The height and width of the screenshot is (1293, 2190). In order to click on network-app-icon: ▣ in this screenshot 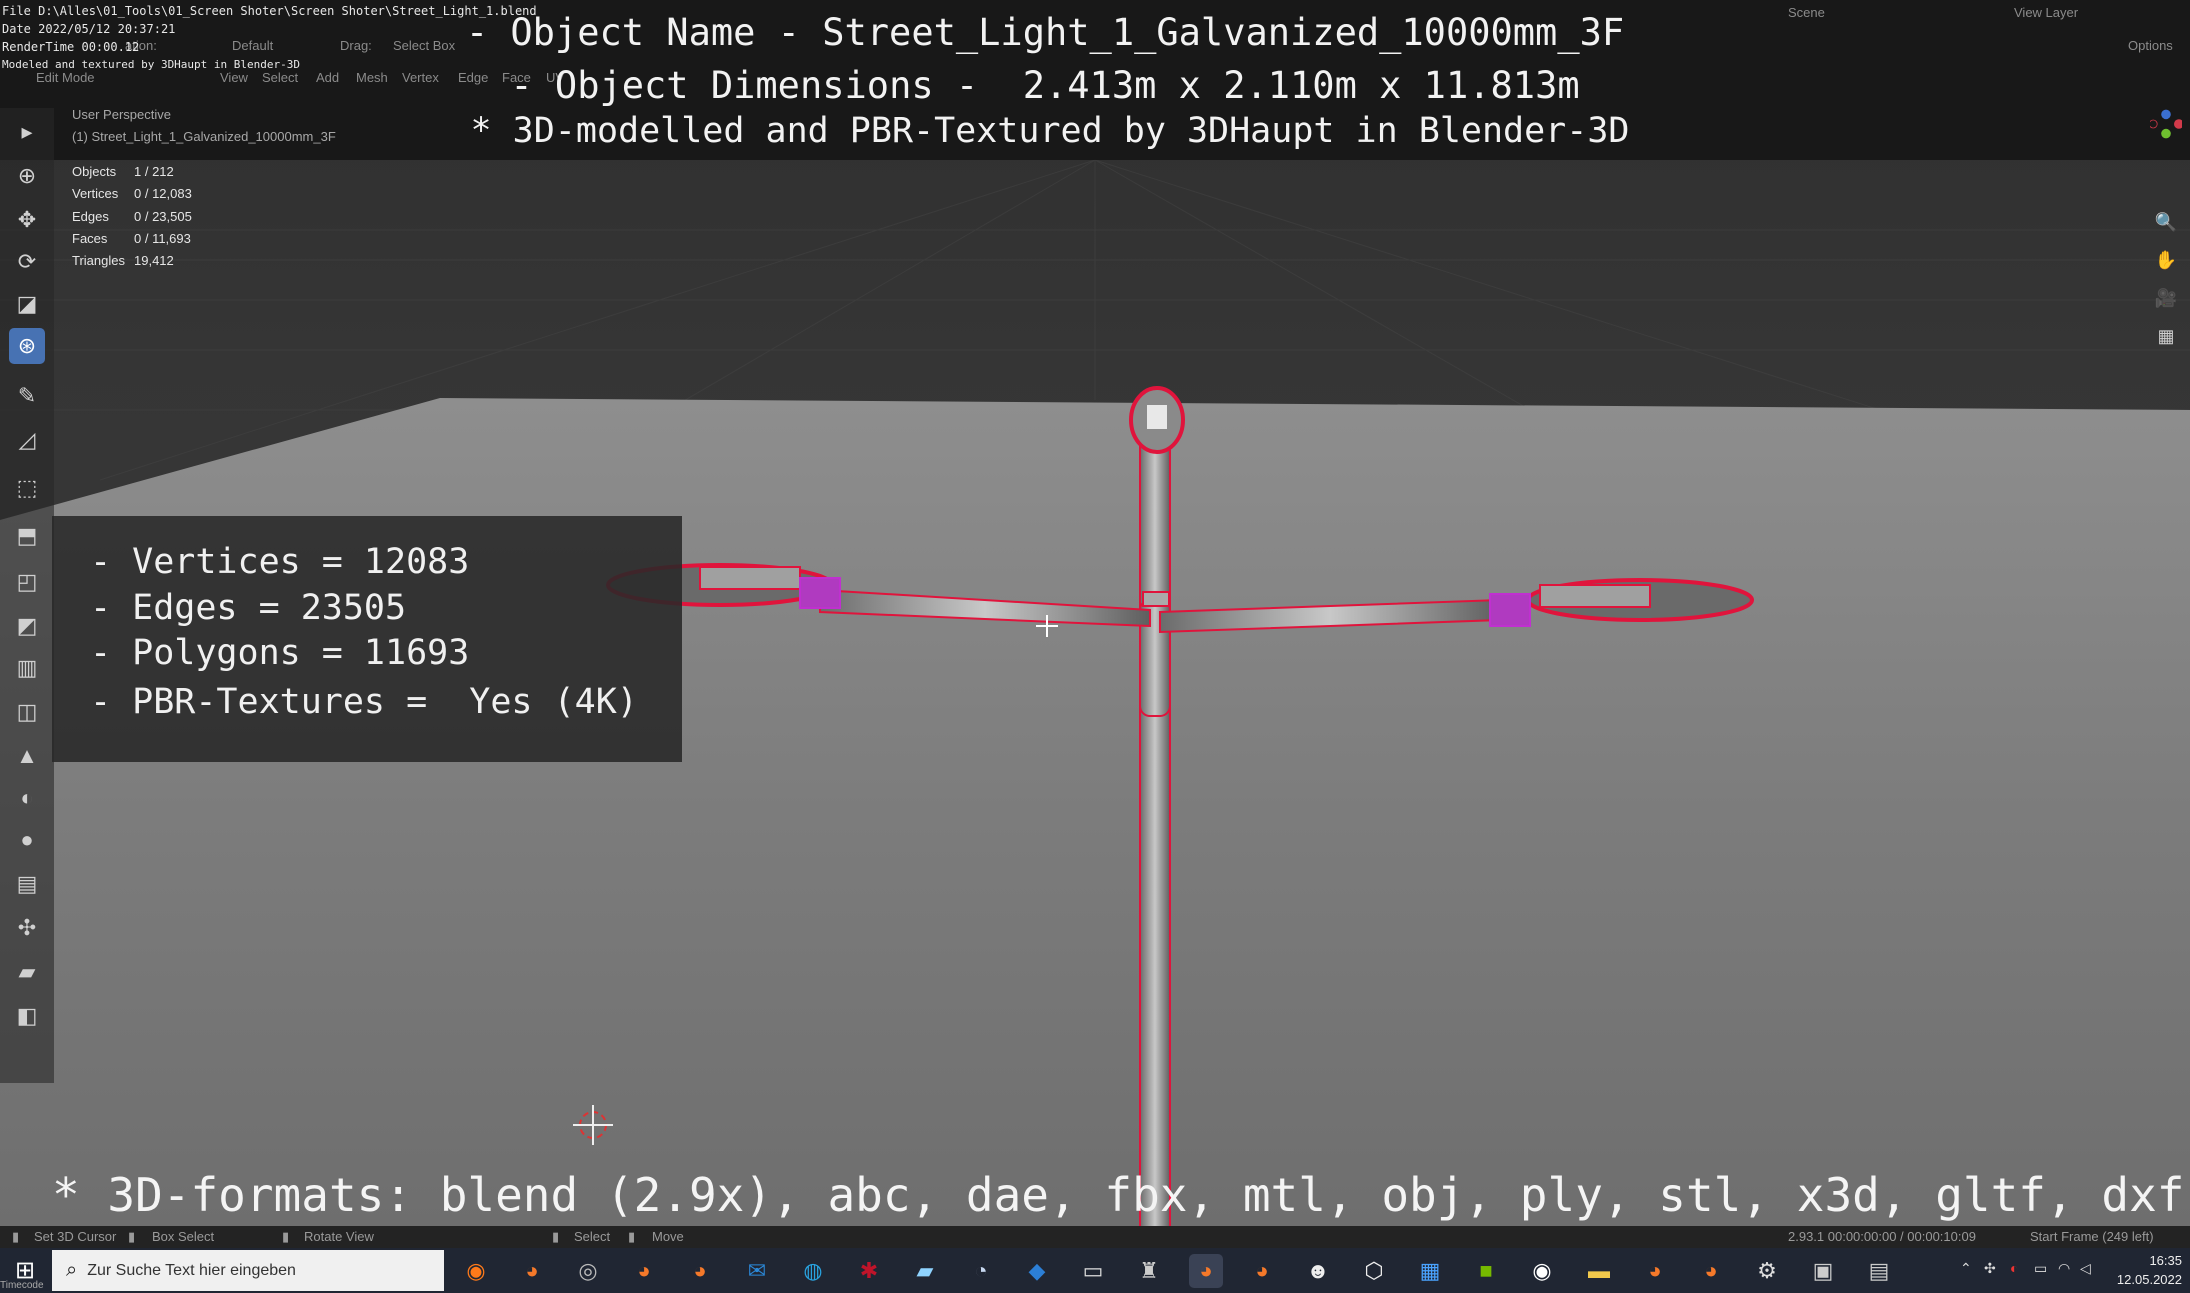, I will do `click(1823, 1271)`.